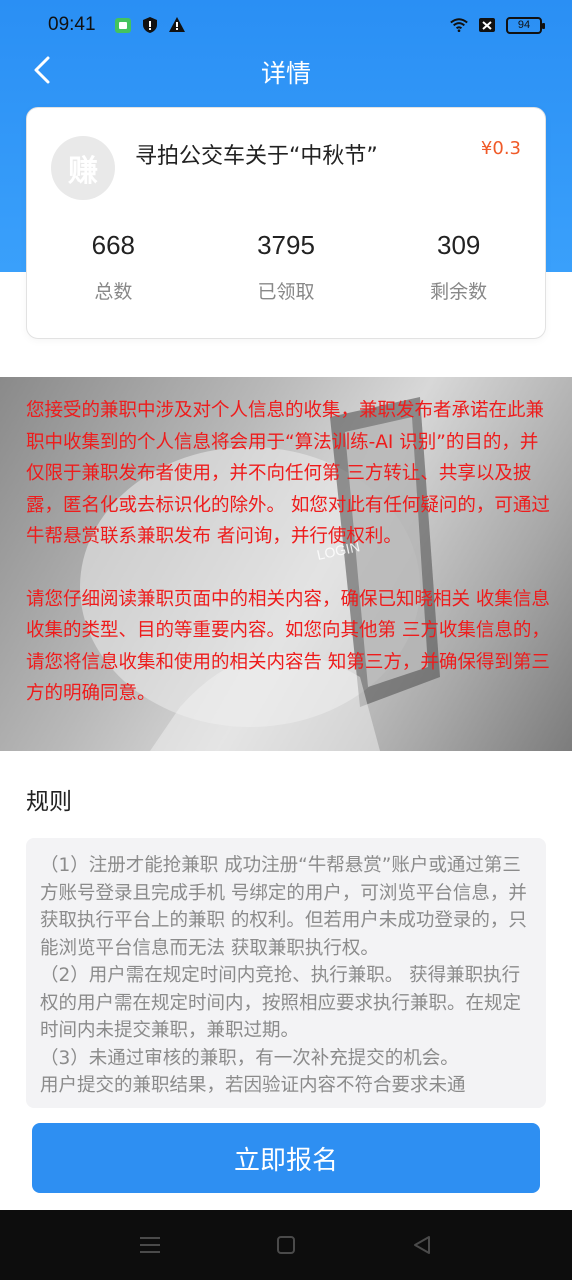 This screenshot has width=572, height=1280. Describe the element at coordinates (83, 168) in the screenshot. I see `avatar: 赚` at that location.